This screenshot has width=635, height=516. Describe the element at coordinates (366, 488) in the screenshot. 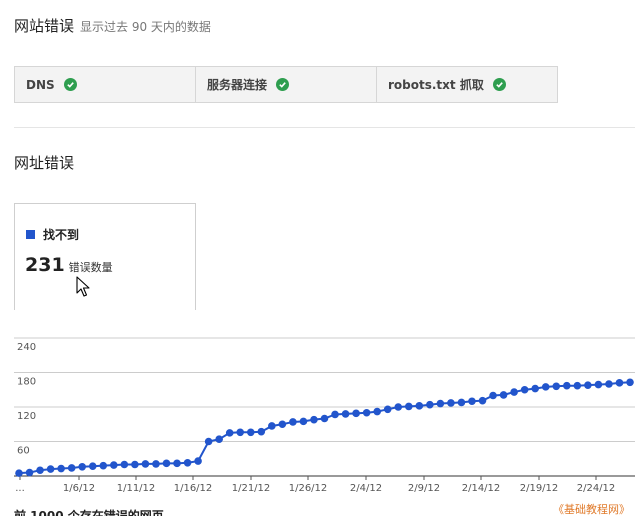

I see `x-tick-label: 2/4/12` at that location.